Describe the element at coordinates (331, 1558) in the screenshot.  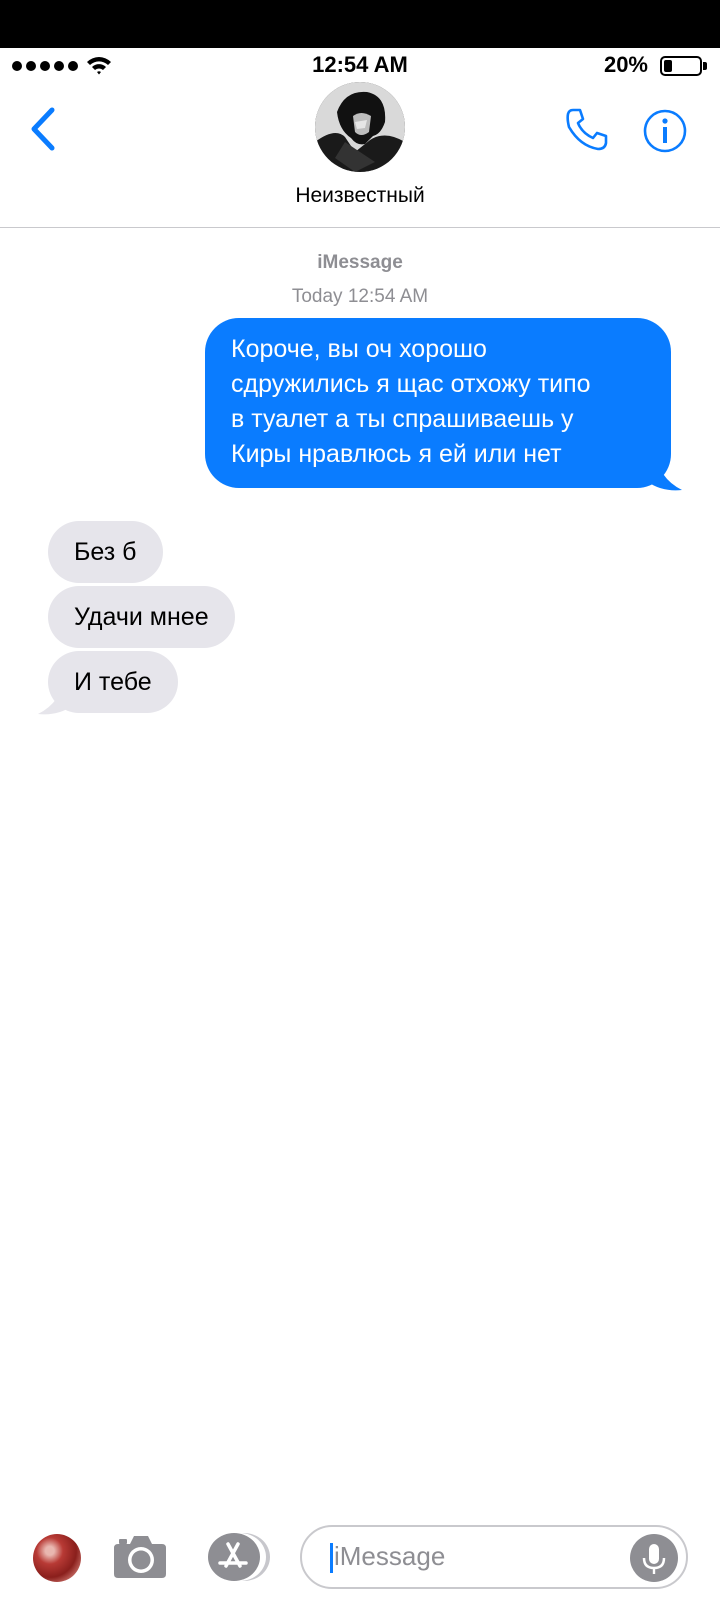
I see `text-caret` at that location.